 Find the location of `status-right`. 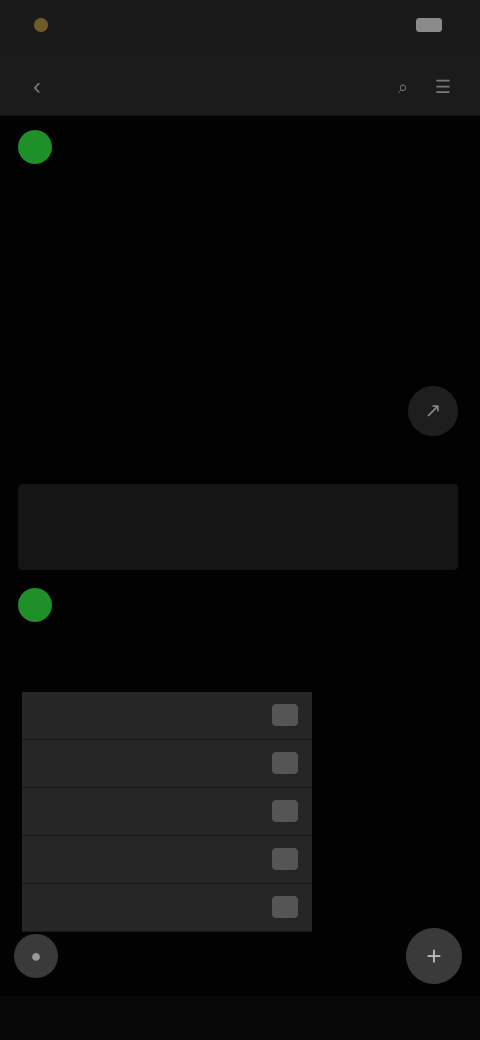

status-right is located at coordinates (429, 25).